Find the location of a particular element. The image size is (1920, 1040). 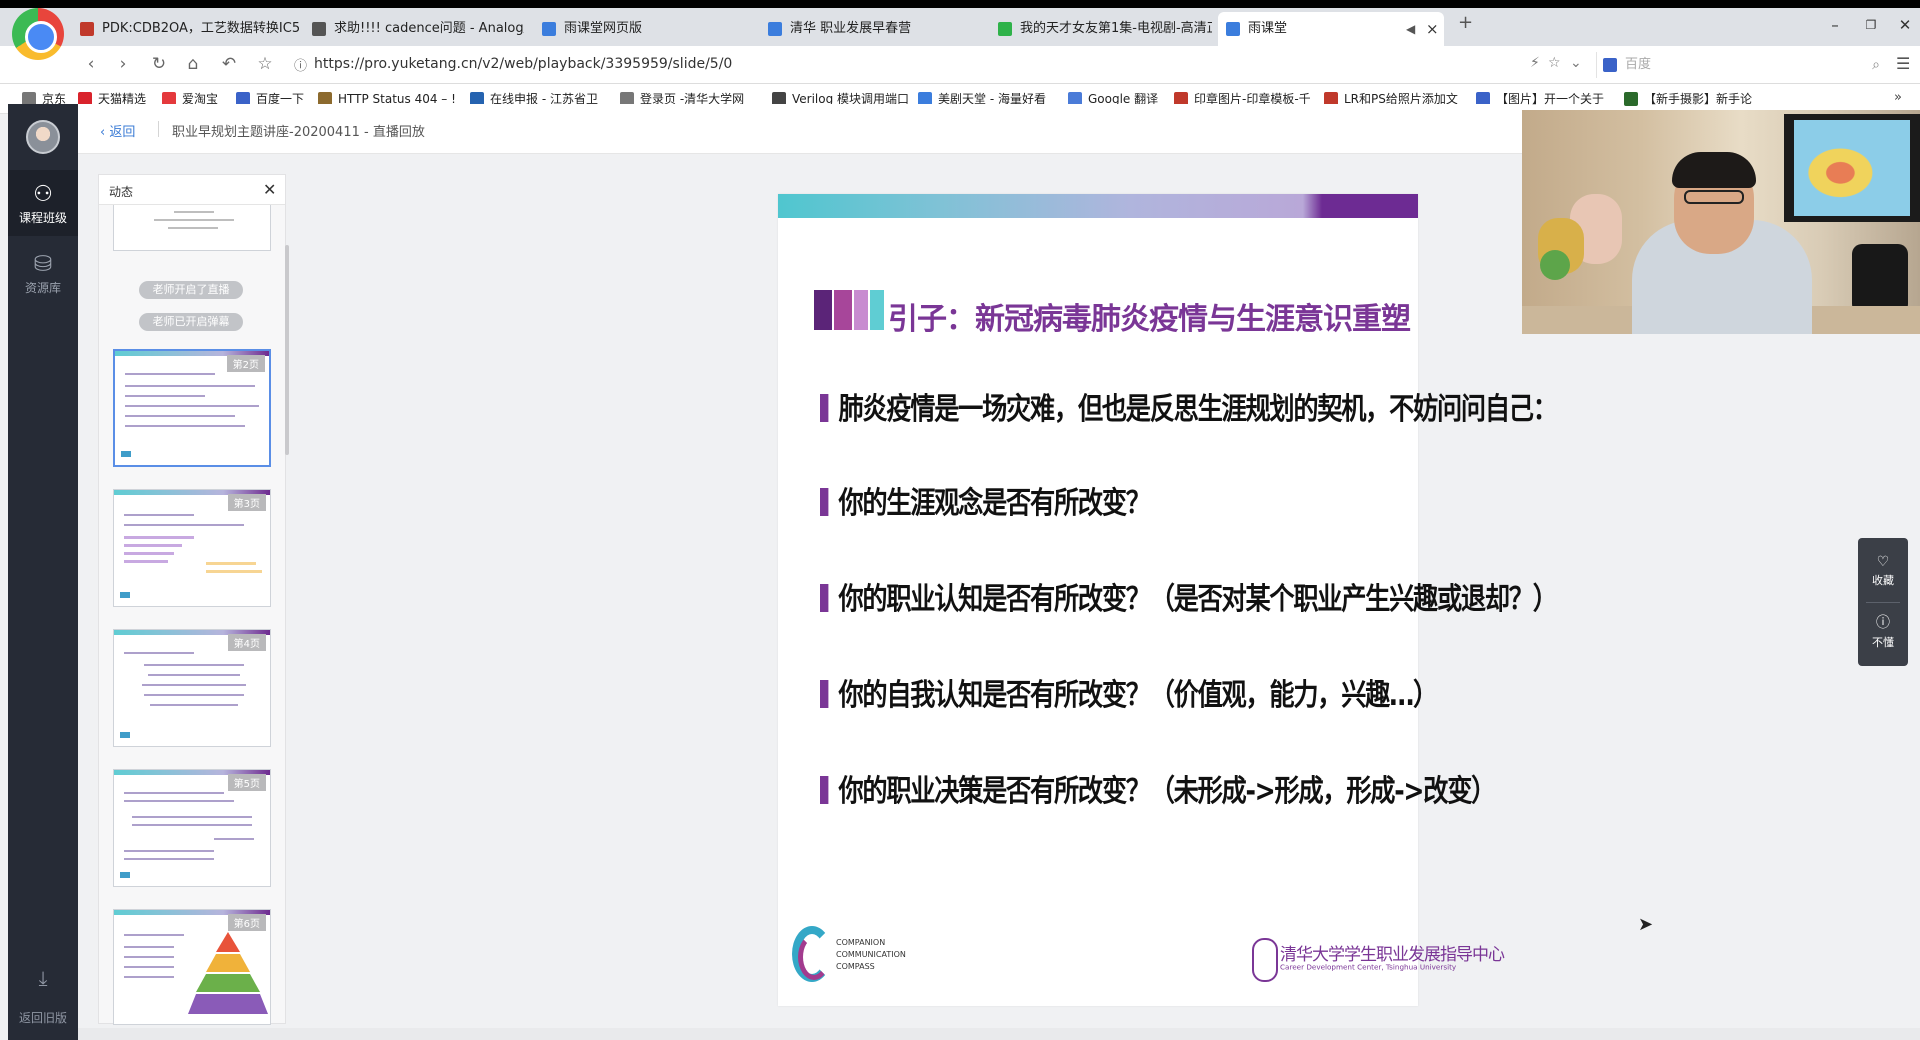

site-info-icon: ⓘ is located at coordinates (300, 64).